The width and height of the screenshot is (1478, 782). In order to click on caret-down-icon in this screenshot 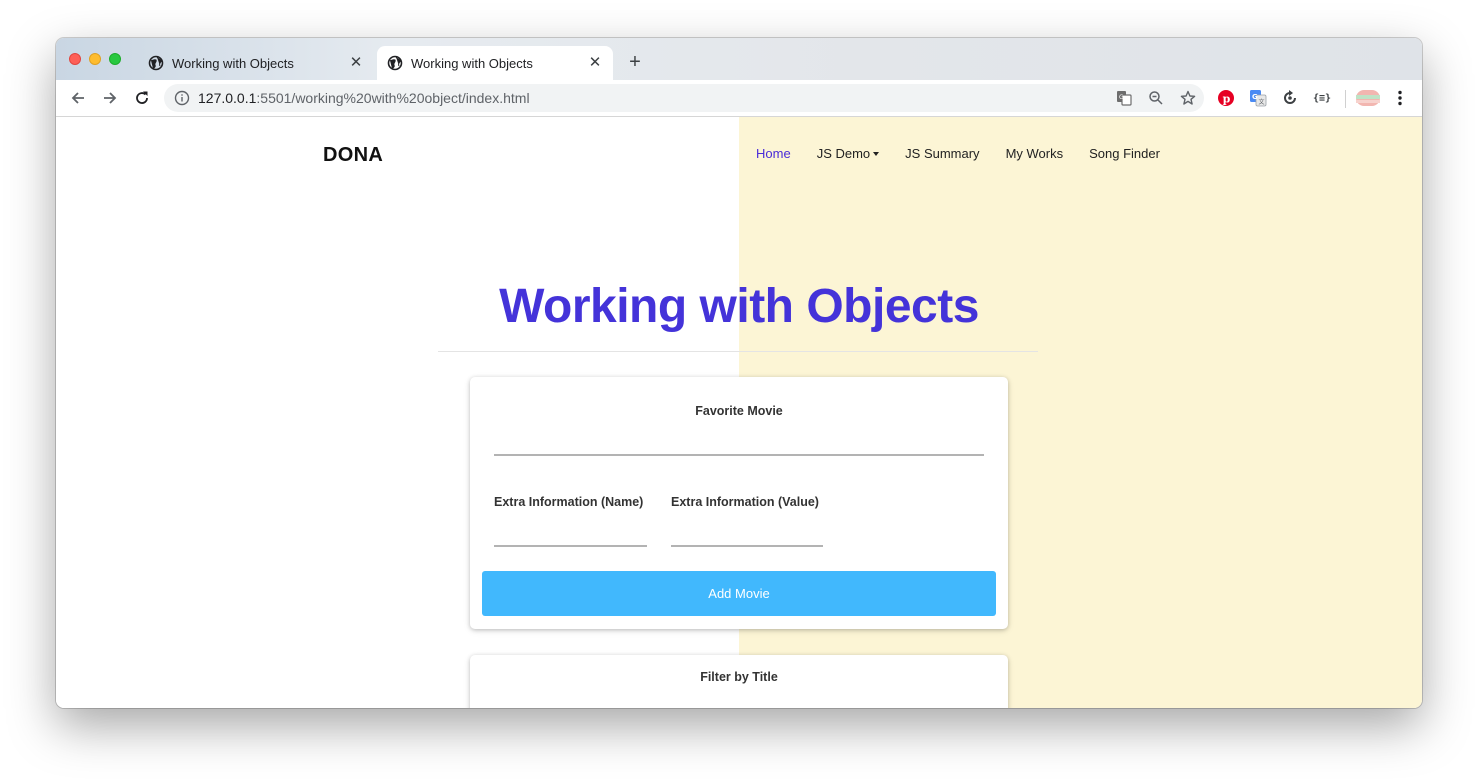, I will do `click(876, 154)`.